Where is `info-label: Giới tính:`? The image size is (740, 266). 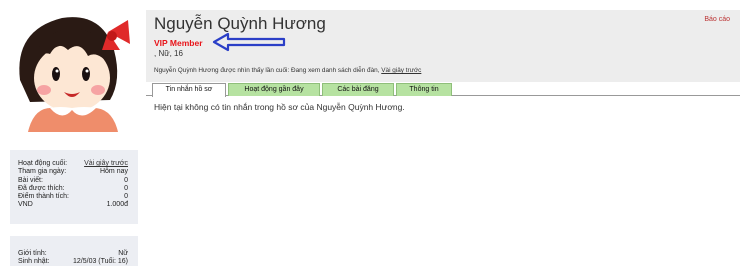 info-label: Giới tính: is located at coordinates (32, 253).